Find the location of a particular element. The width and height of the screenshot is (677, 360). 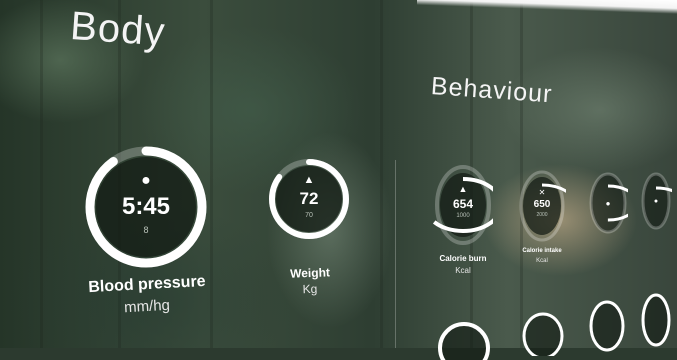

calorie-intake-value: 650 is located at coordinates (542, 204).